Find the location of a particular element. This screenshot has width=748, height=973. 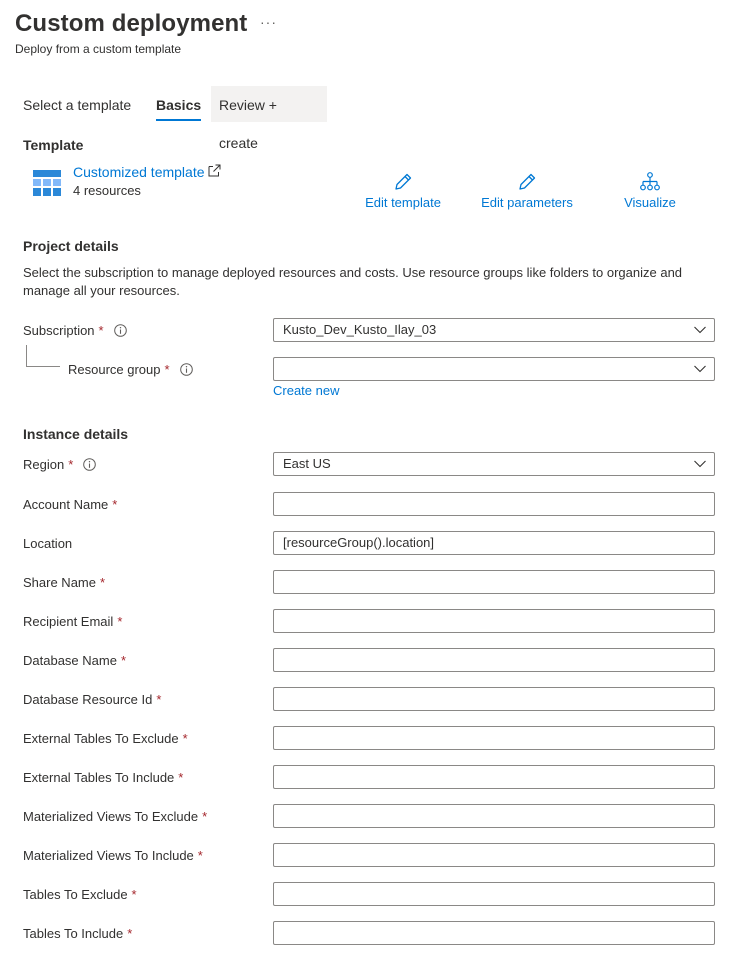

database-resource-id-input is located at coordinates (494, 699).